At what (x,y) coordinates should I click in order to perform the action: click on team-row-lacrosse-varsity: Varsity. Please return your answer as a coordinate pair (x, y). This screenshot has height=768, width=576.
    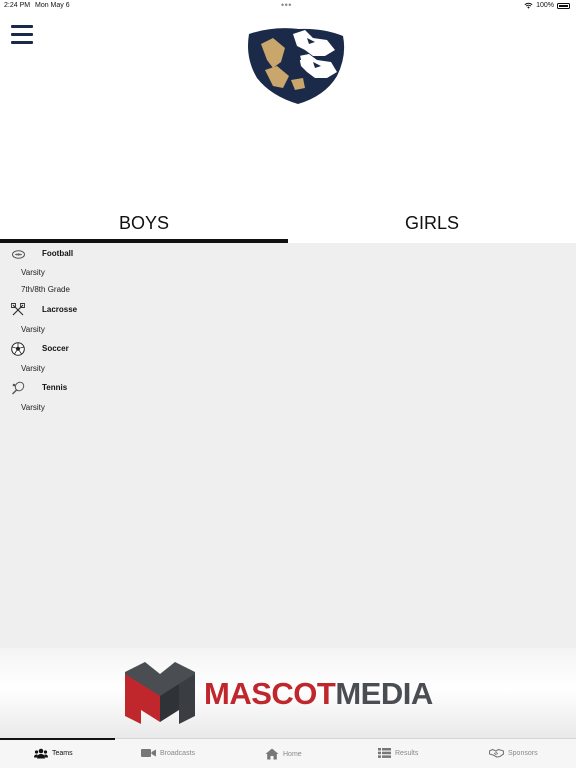
    Looking at the image, I should click on (33, 329).